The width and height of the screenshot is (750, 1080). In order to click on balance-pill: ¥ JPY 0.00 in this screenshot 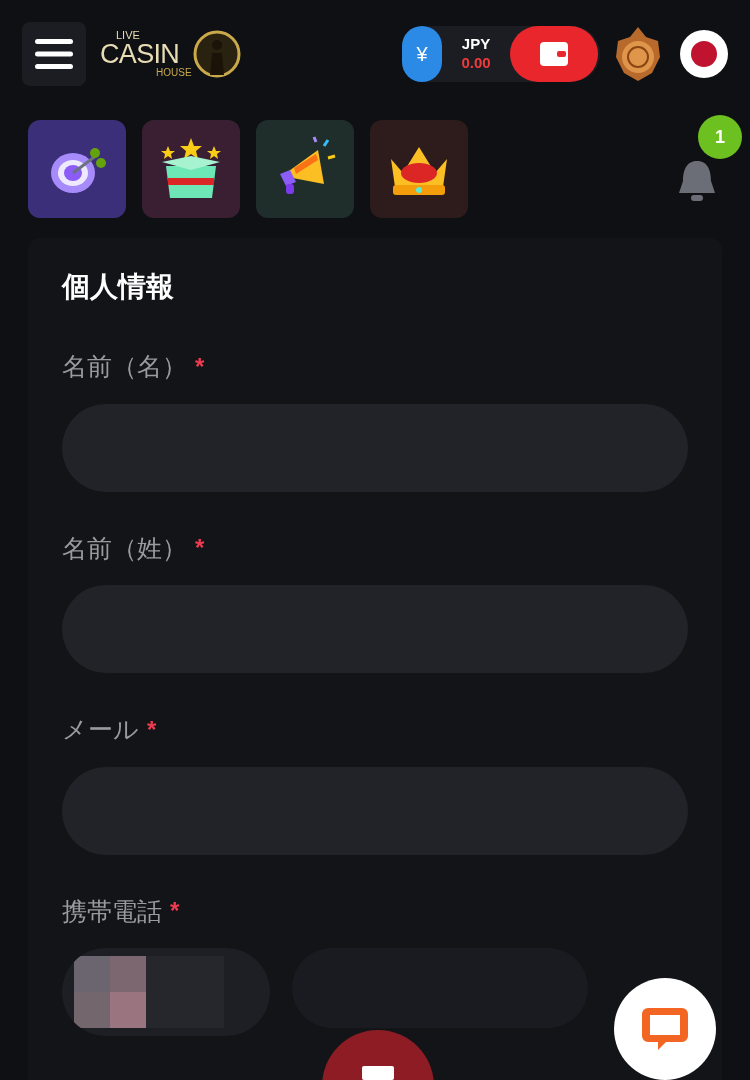, I will do `click(501, 54)`.